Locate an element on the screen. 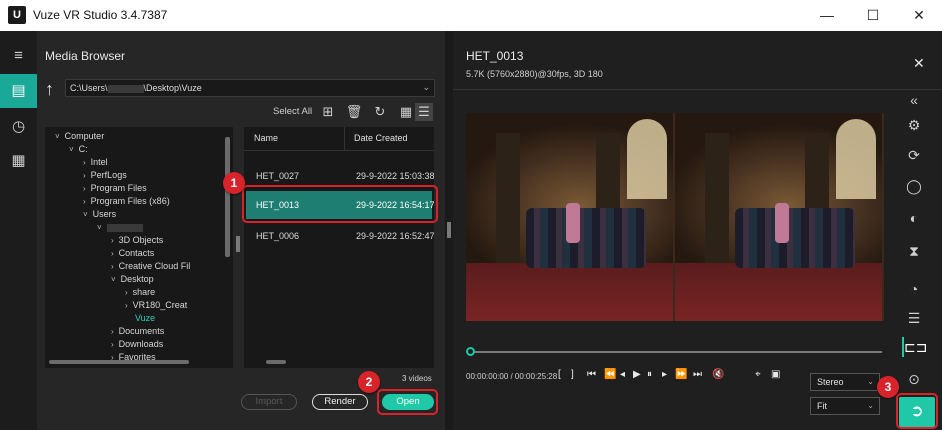 The image size is (942, 430). timer-icon: ◷ is located at coordinates (18, 127).